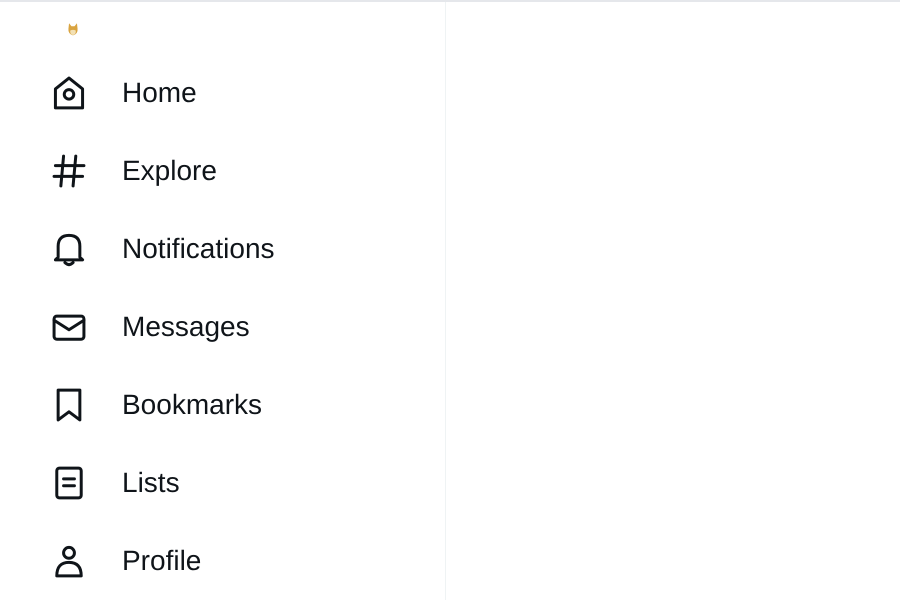 This screenshot has width=900, height=600. What do you see at coordinates (115, 483) in the screenshot?
I see `nav-item: Lists` at bounding box center [115, 483].